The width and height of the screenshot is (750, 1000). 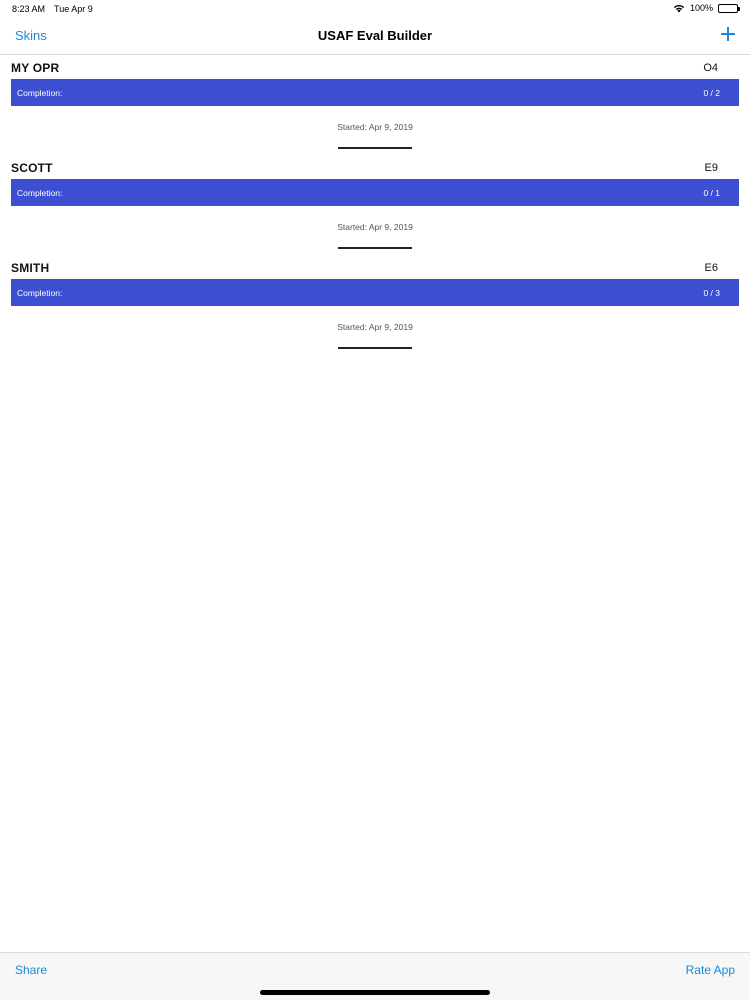 I want to click on battery-percent: 100%, so click(x=701, y=8).